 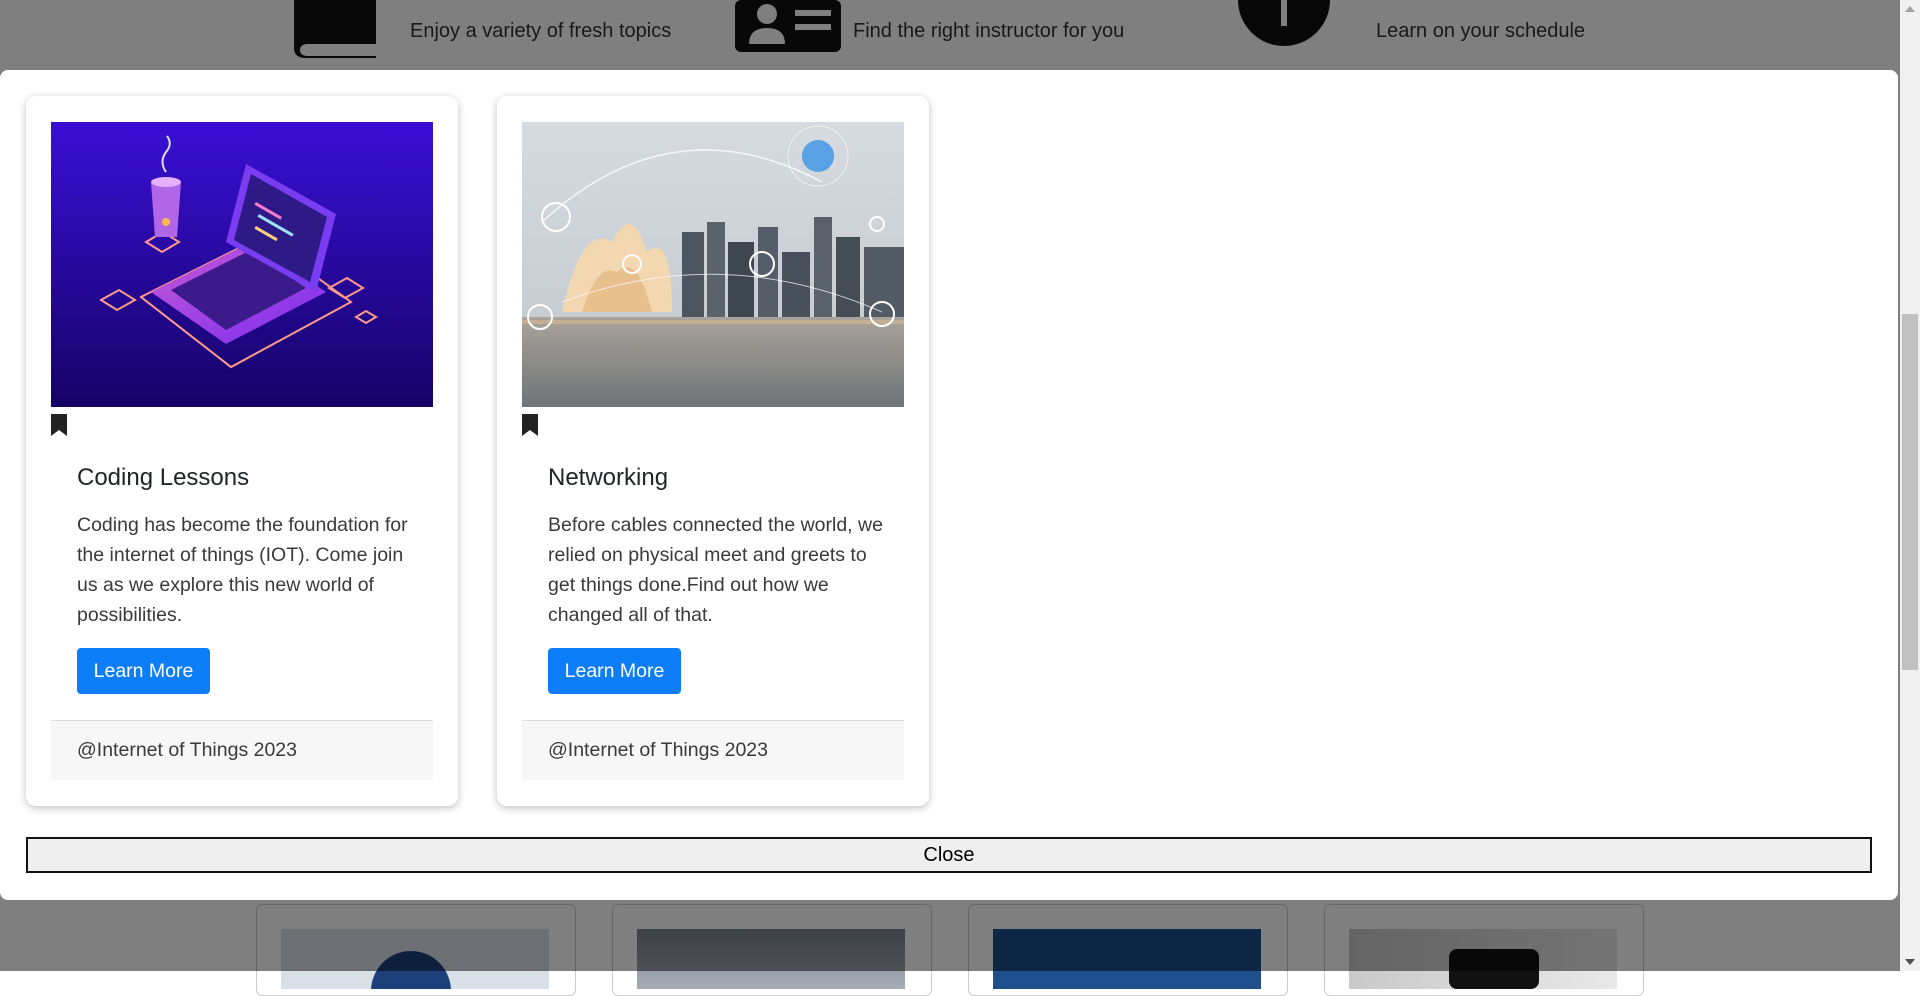 I want to click on page-scrollbar, so click(x=1910, y=485).